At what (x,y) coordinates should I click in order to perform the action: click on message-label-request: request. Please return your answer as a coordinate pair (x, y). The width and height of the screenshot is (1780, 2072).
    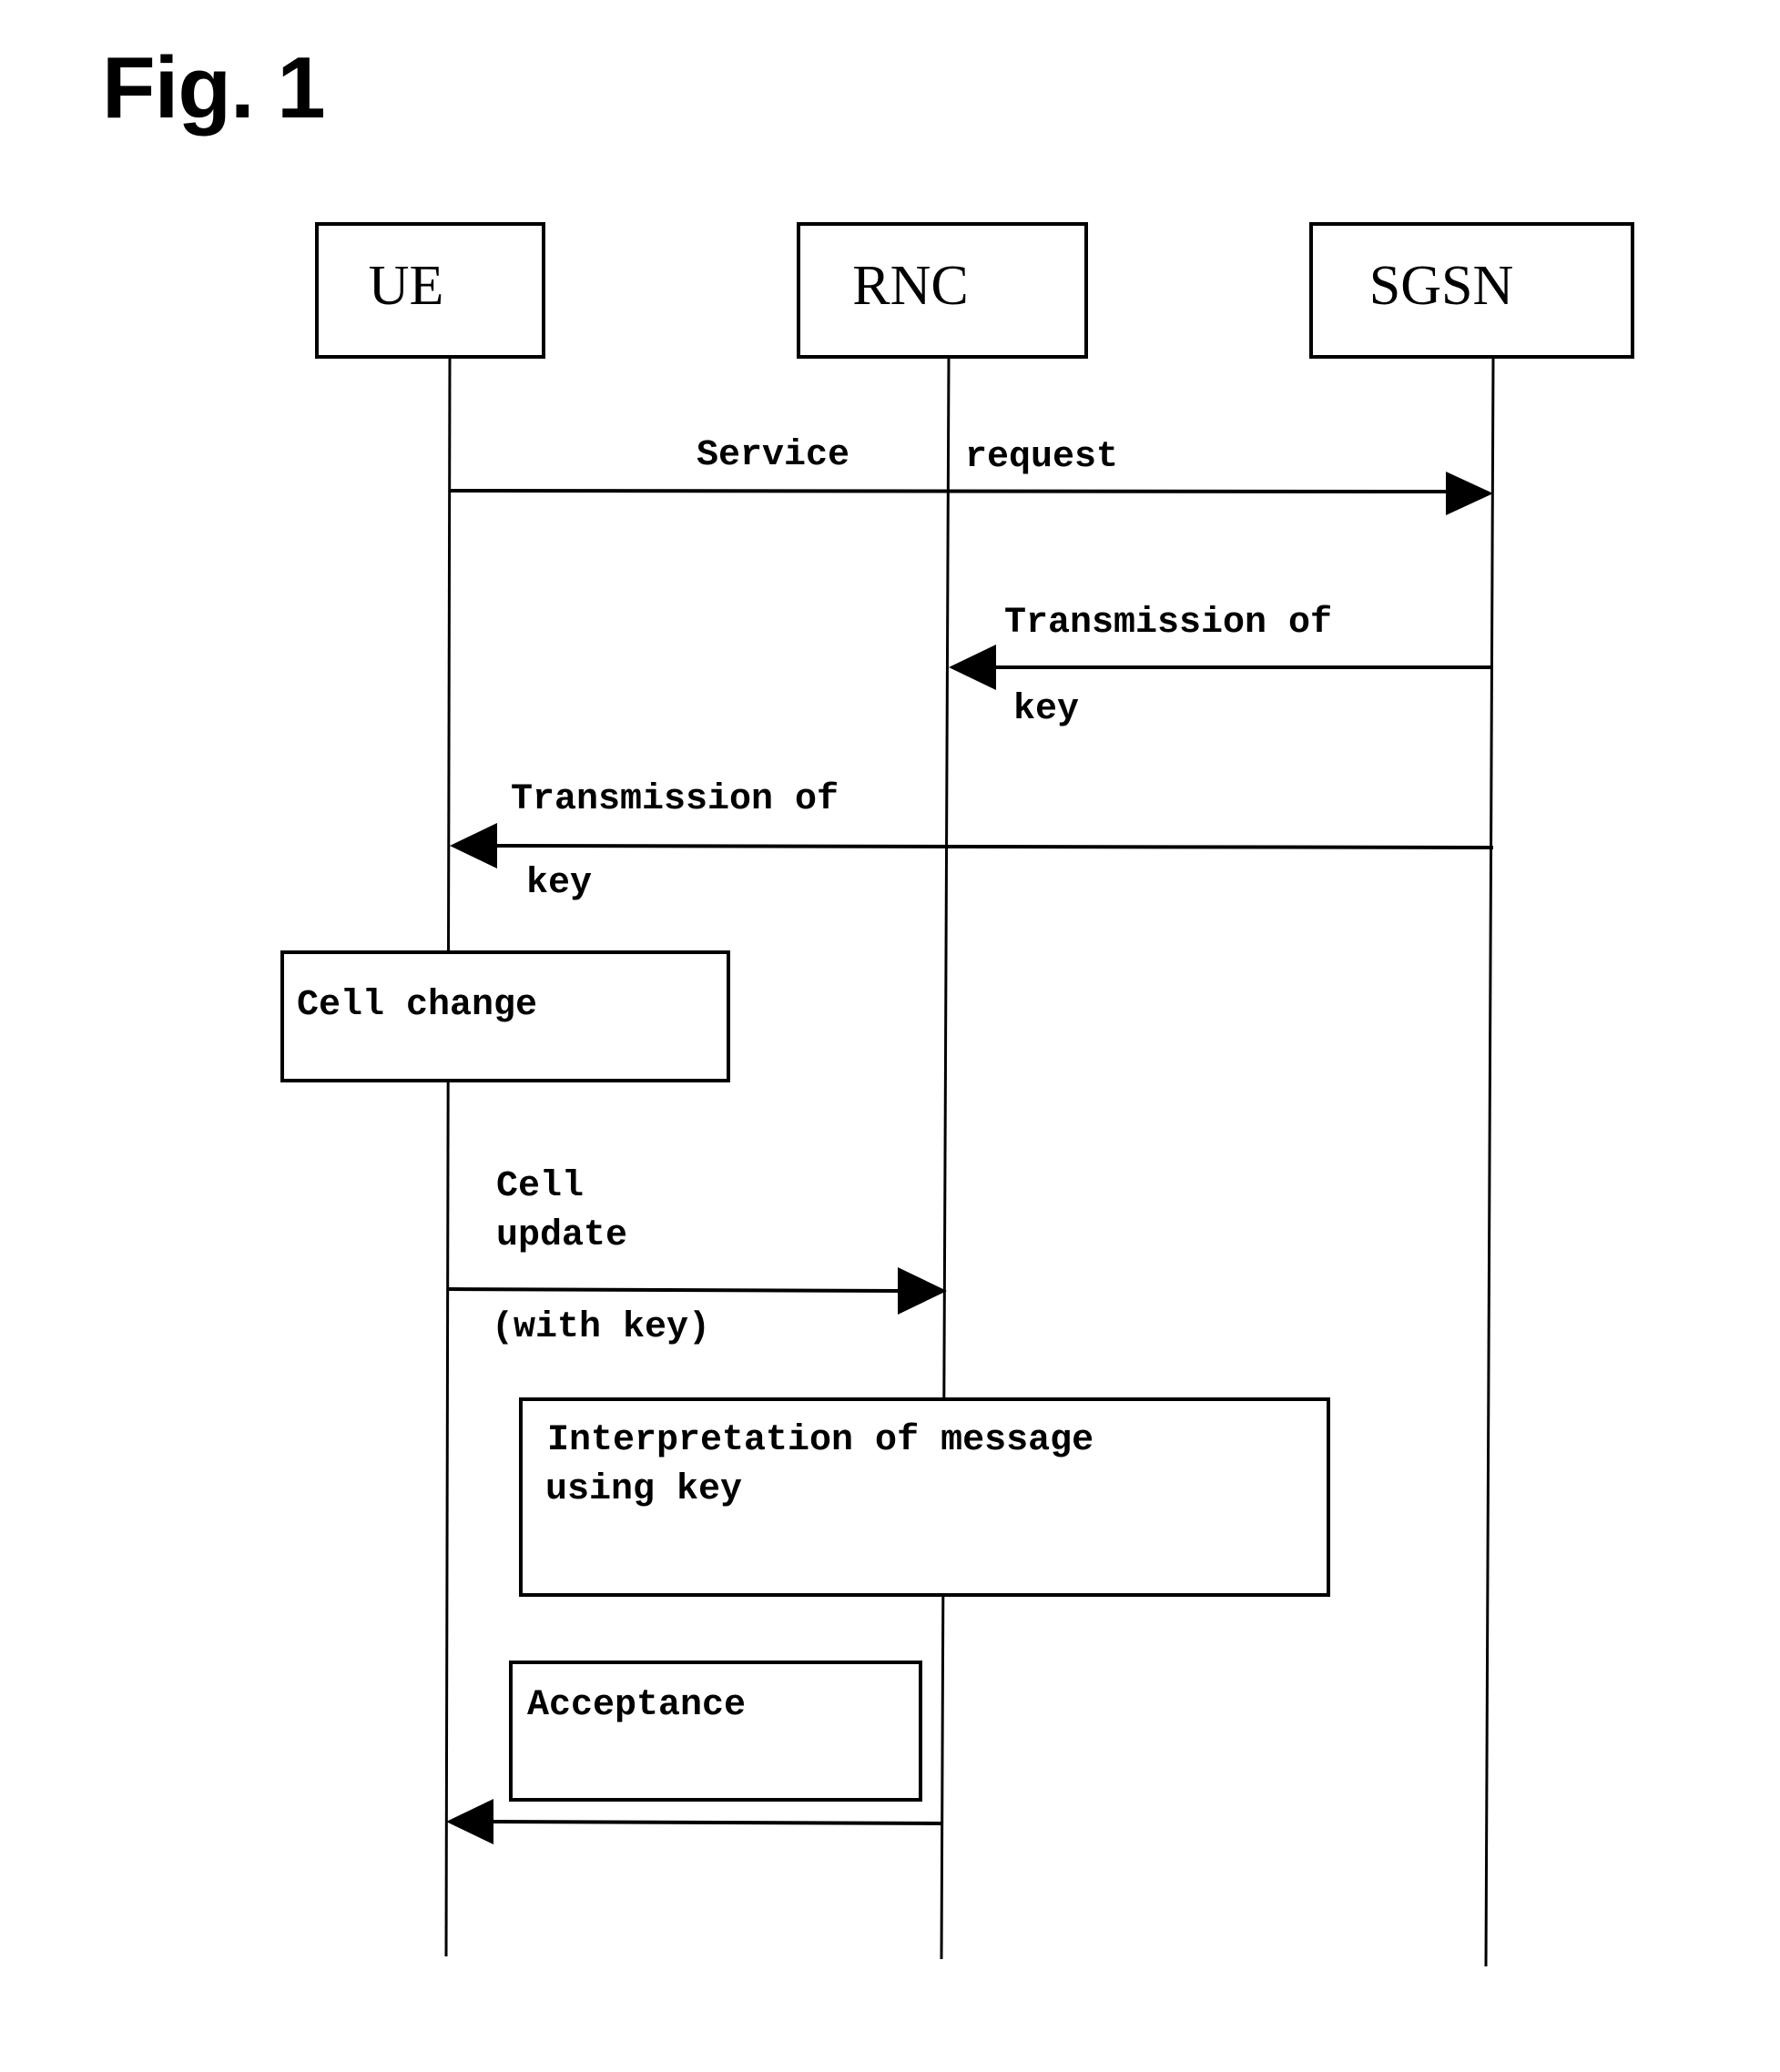
    Looking at the image, I should click on (1041, 457).